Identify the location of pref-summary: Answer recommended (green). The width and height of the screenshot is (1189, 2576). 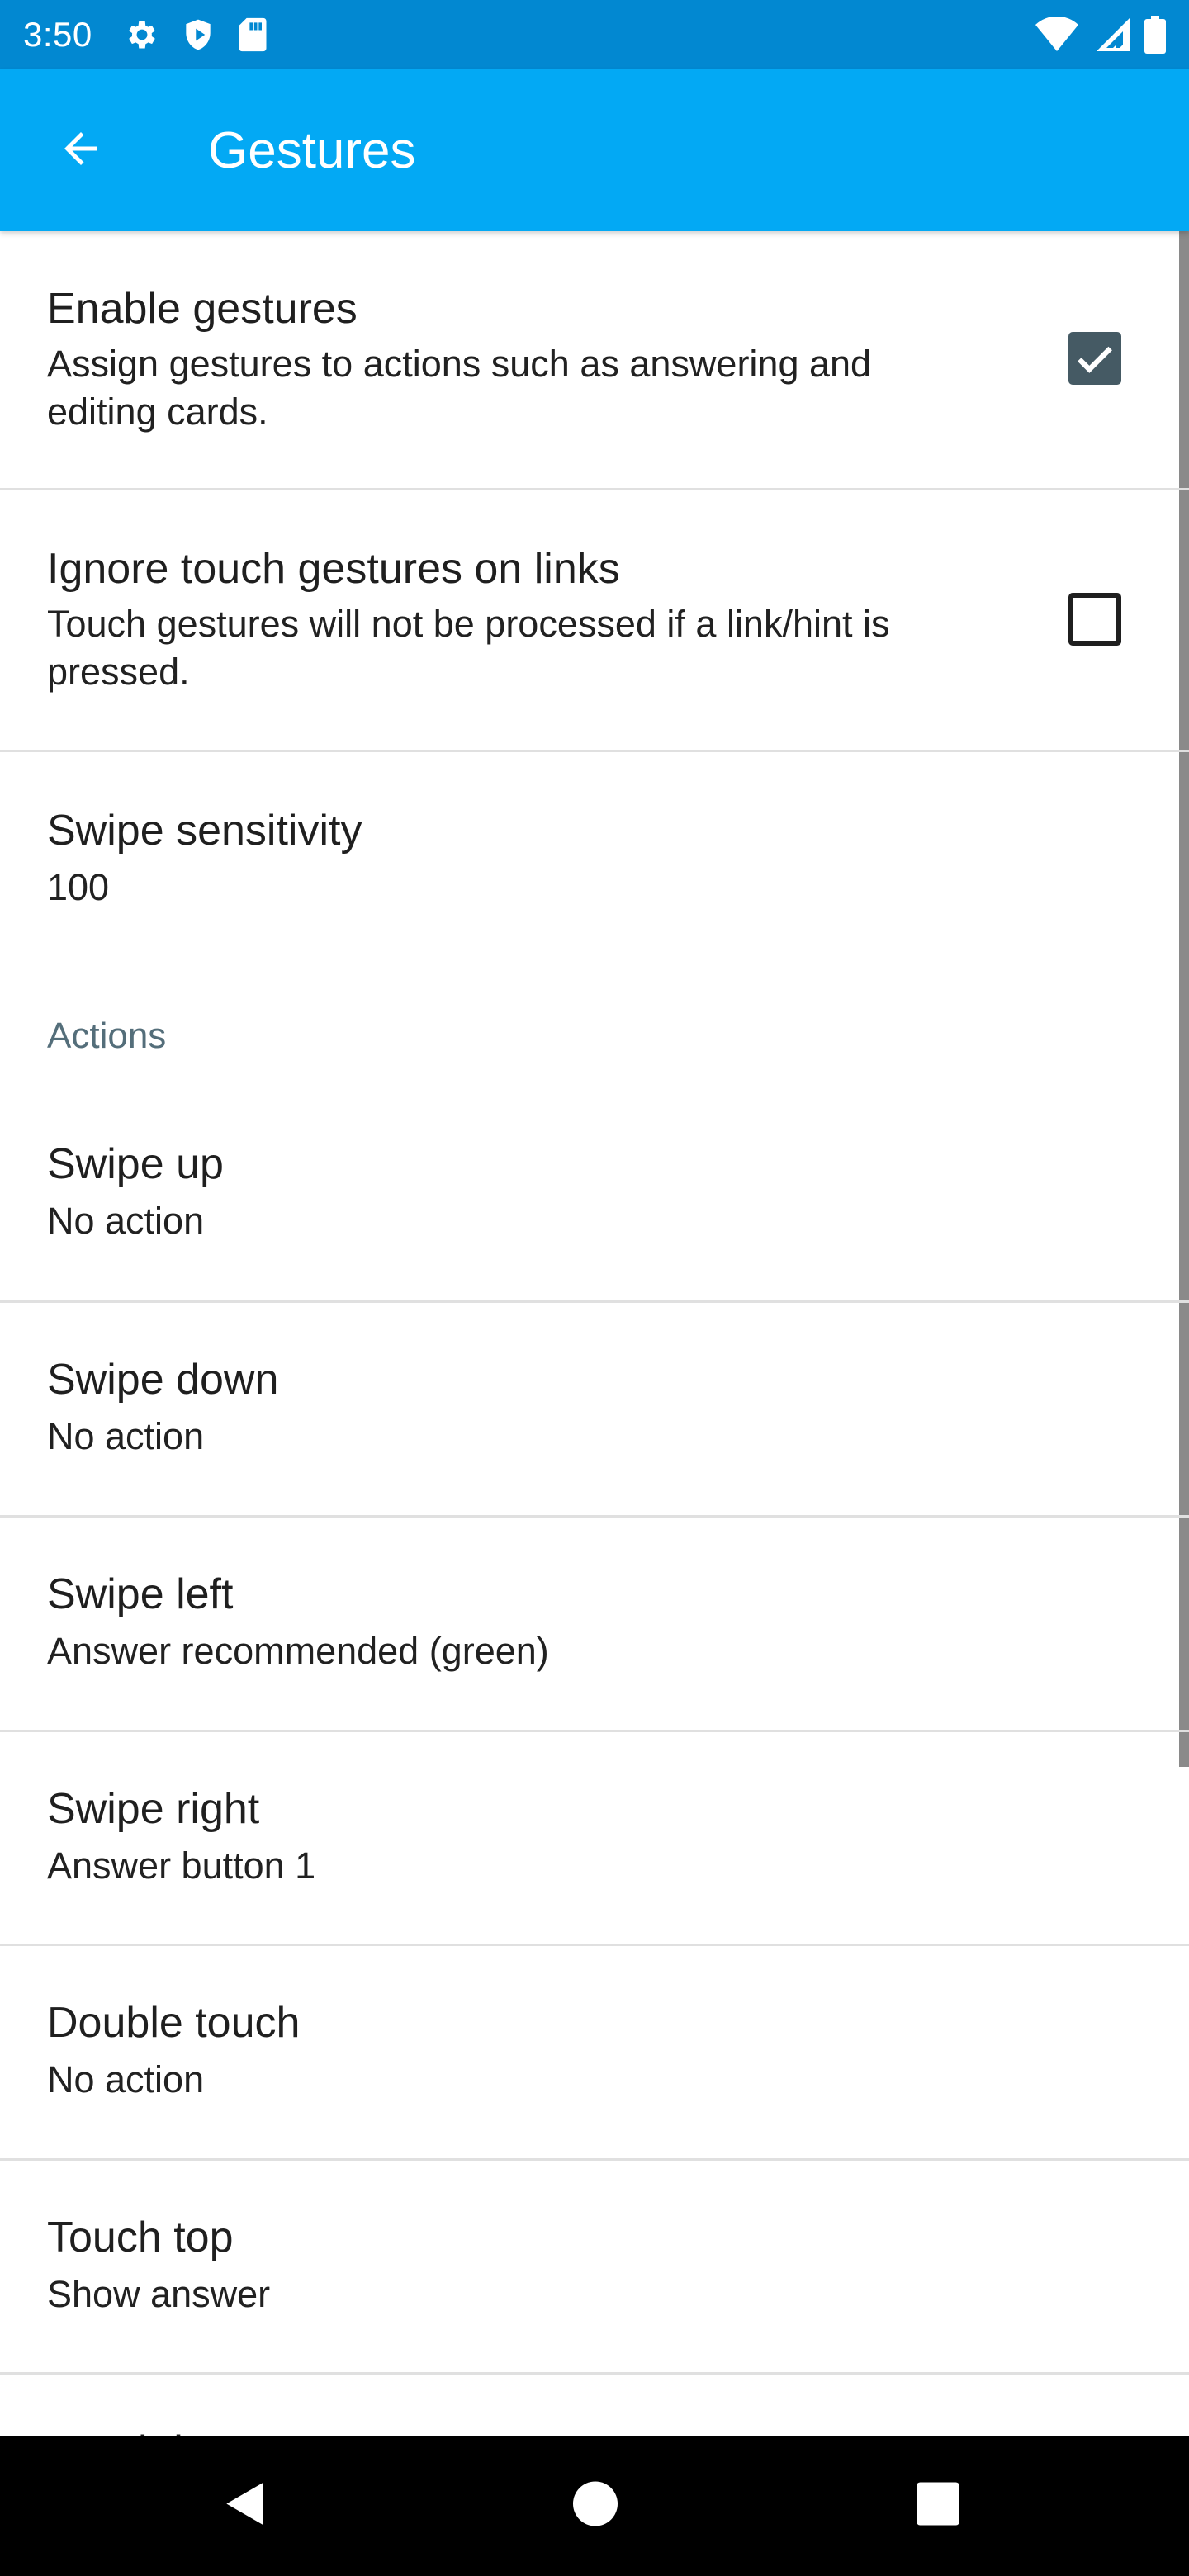
(298, 1651).